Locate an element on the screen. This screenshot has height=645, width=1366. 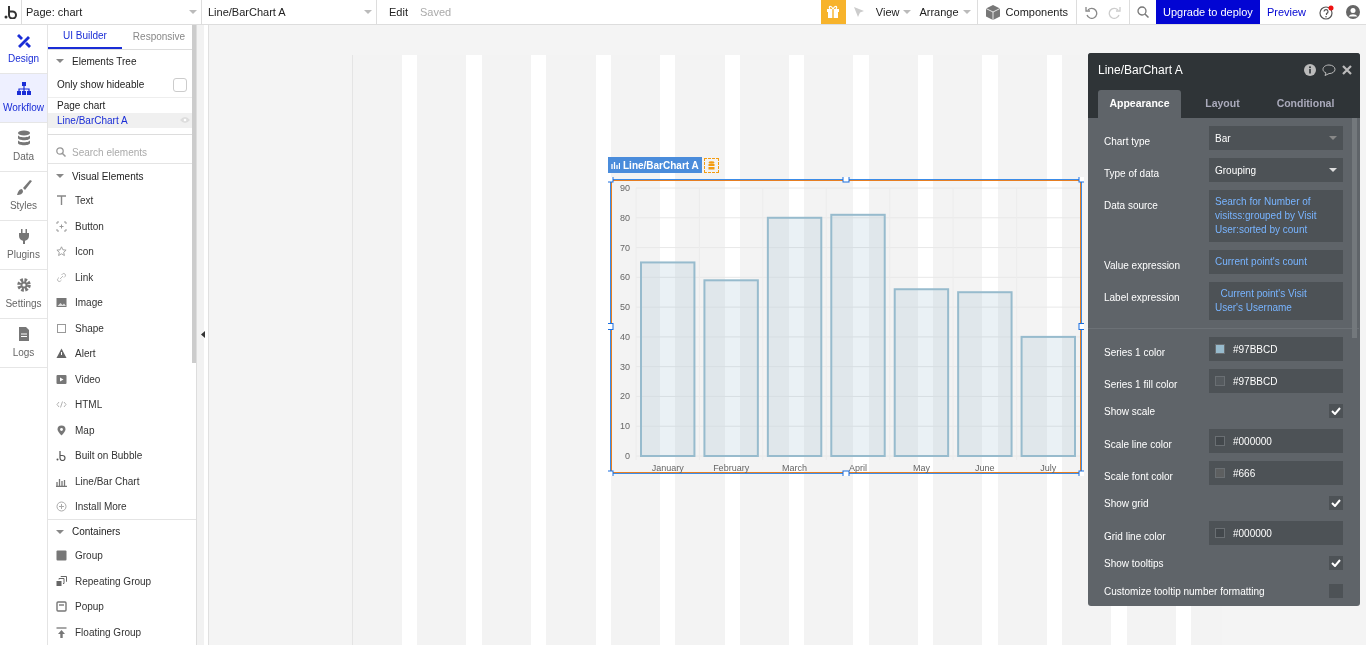
sidebar-tab: Data is located at coordinates (23, 147).